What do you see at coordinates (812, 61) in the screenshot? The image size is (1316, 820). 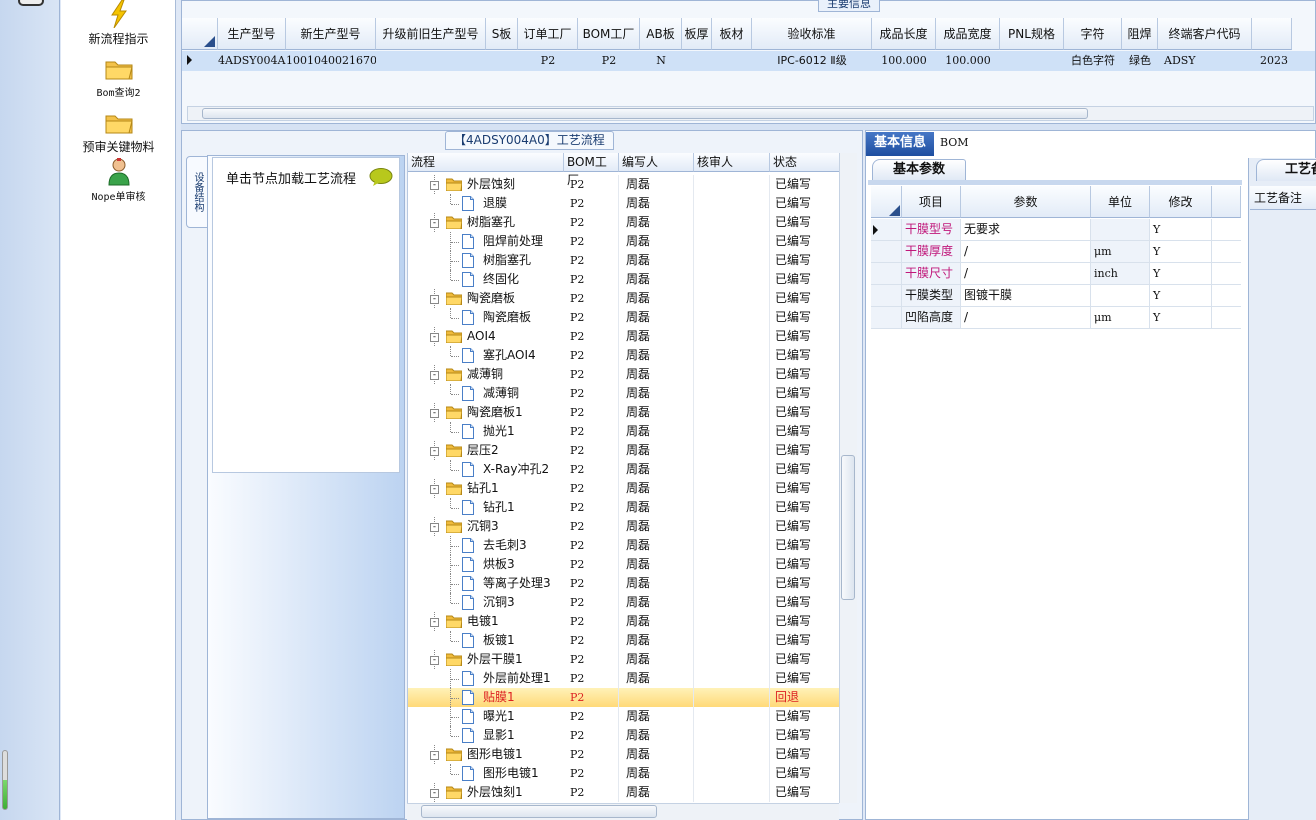 I see `table-cell: IPC-6012 Ⅱ级` at bounding box center [812, 61].